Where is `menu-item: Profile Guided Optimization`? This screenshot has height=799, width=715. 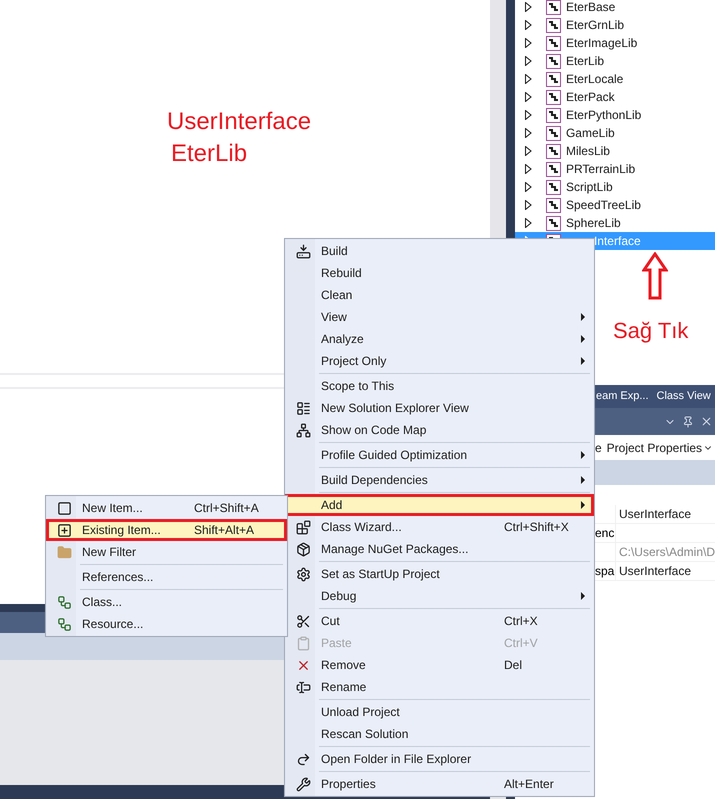 menu-item: Profile Guided Optimization is located at coordinates (439, 455).